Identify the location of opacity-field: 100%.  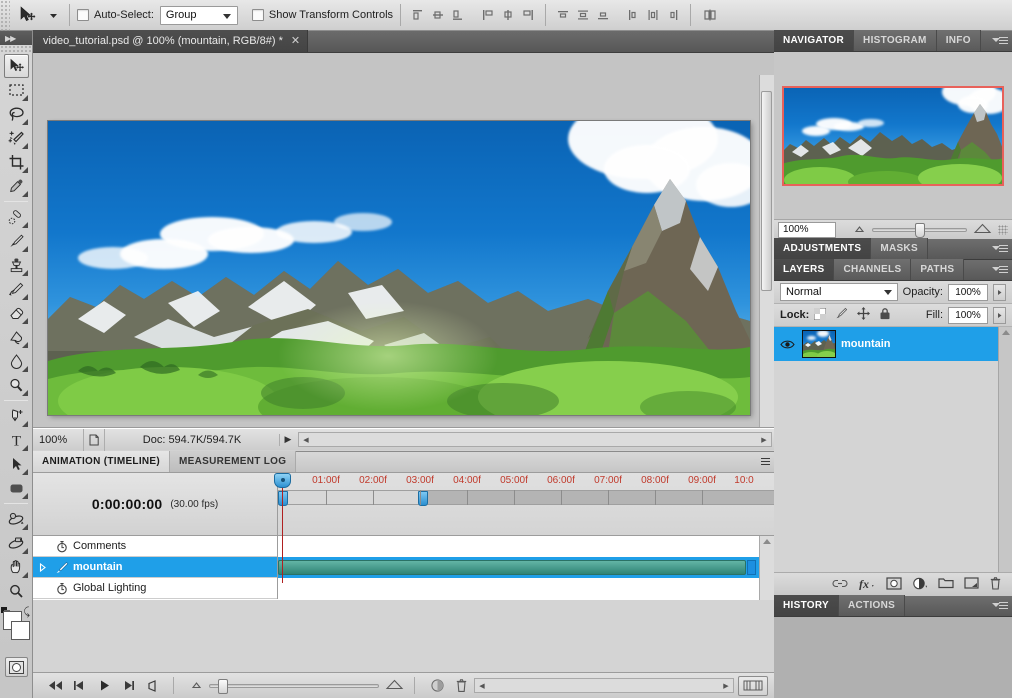
(968, 292).